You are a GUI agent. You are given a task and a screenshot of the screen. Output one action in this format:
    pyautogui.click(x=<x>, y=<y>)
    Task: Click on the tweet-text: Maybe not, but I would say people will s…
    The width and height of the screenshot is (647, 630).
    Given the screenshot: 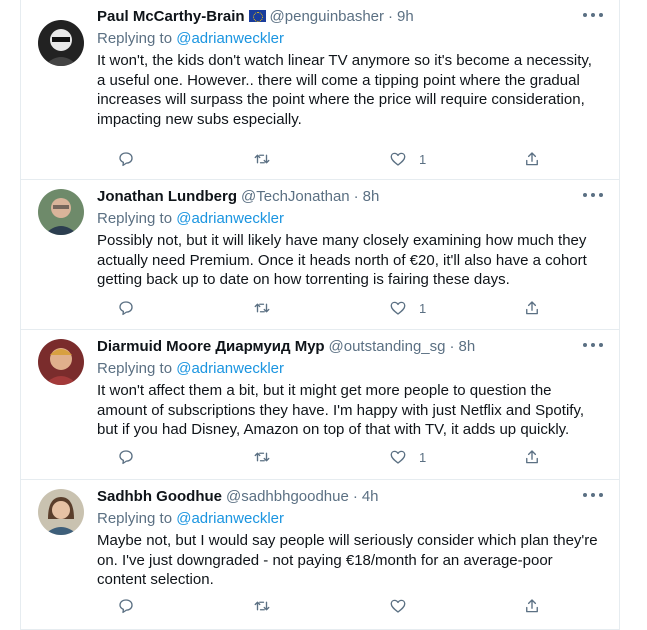 What is the action you would take?
    pyautogui.click(x=347, y=560)
    